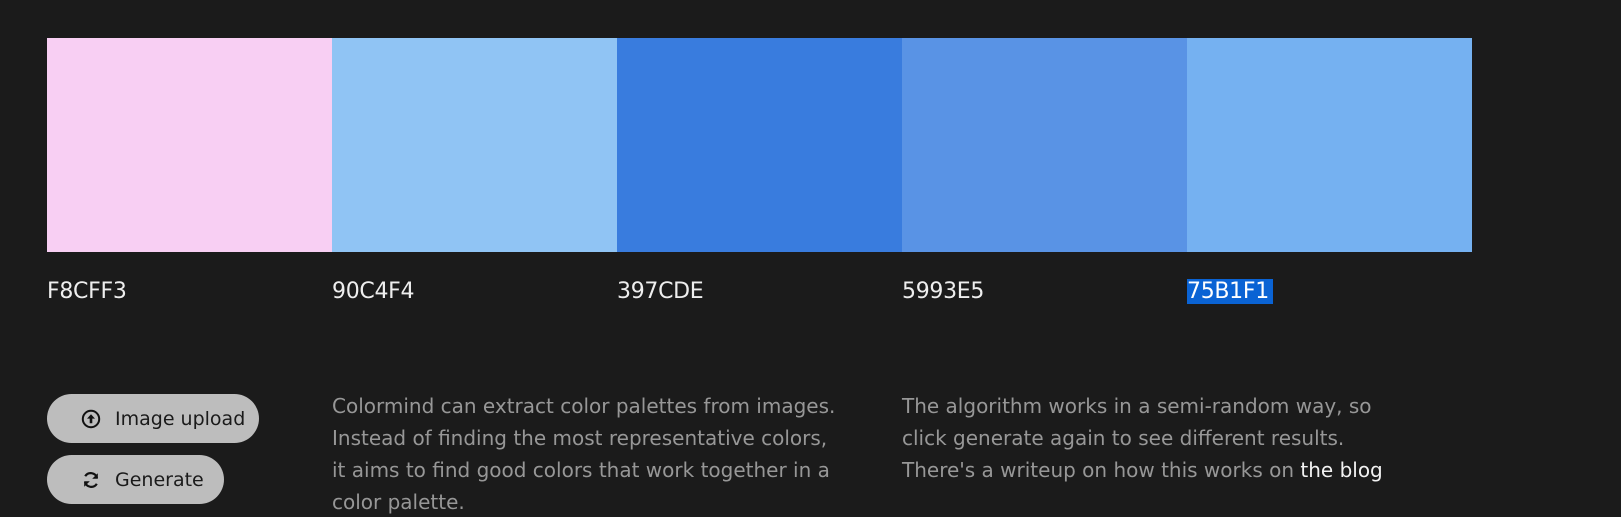  I want to click on hex-value-5-selected: 75B1F1, so click(1230, 291).